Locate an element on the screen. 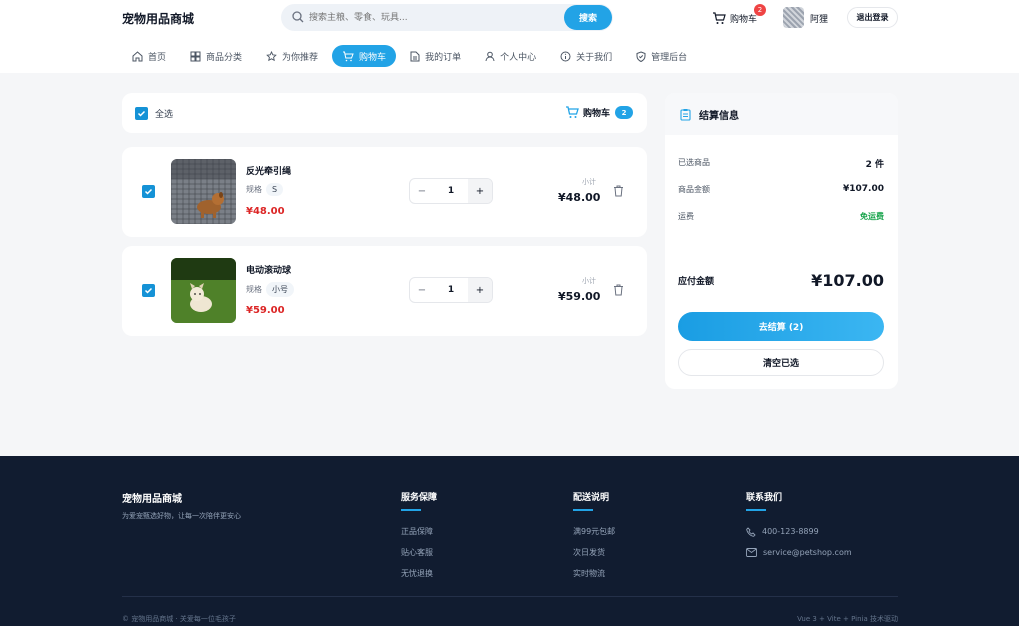  nav-item-cart: 购物车 is located at coordinates (364, 56).